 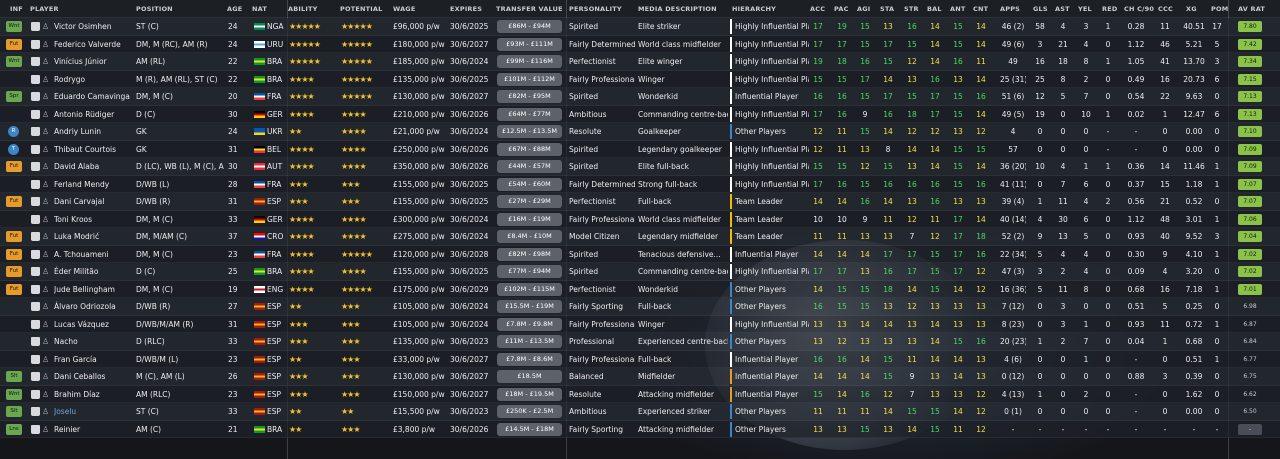 What do you see at coordinates (94, 394) in the screenshot?
I see `player-name: Brahim Díaz` at bounding box center [94, 394].